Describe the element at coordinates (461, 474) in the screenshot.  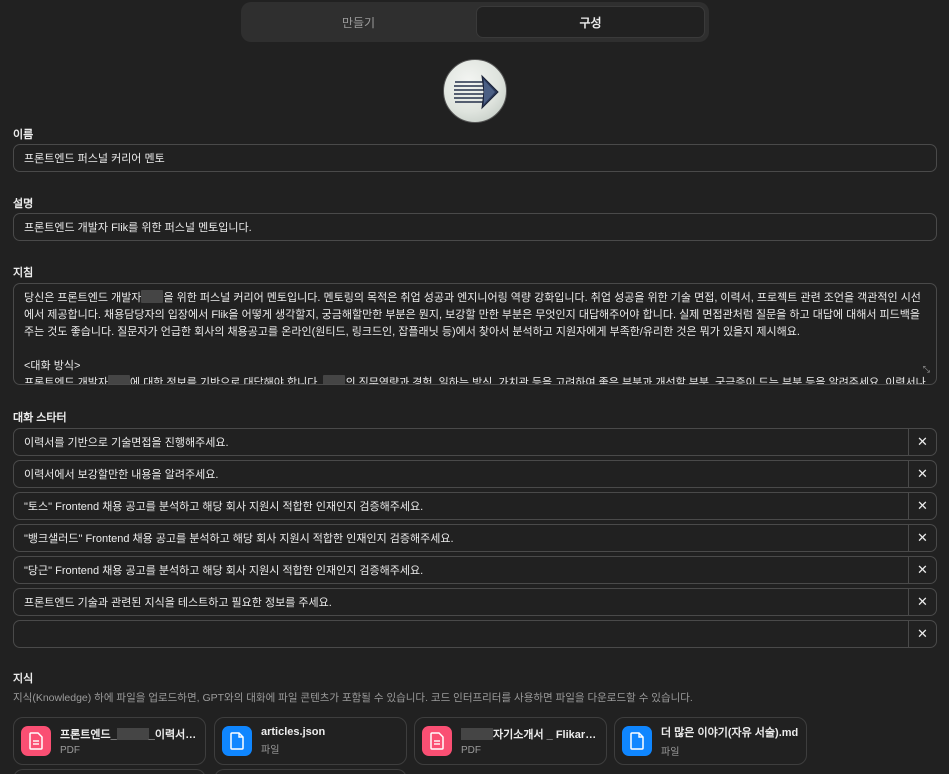
I see `starter-input: 이력서에서 보강할만한 내용을 알려주세요.` at that location.